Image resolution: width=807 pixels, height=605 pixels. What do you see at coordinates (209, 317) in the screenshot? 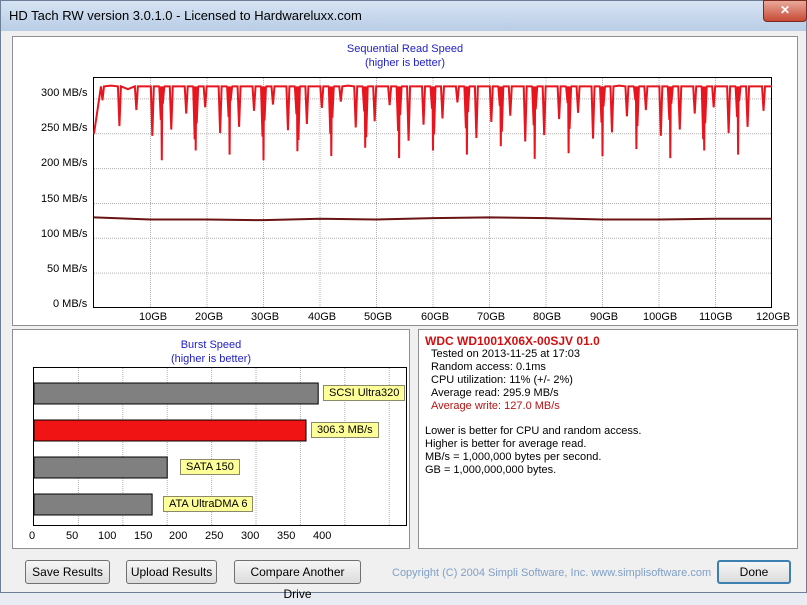
I see `seq-x-tick: 20GB` at bounding box center [209, 317].